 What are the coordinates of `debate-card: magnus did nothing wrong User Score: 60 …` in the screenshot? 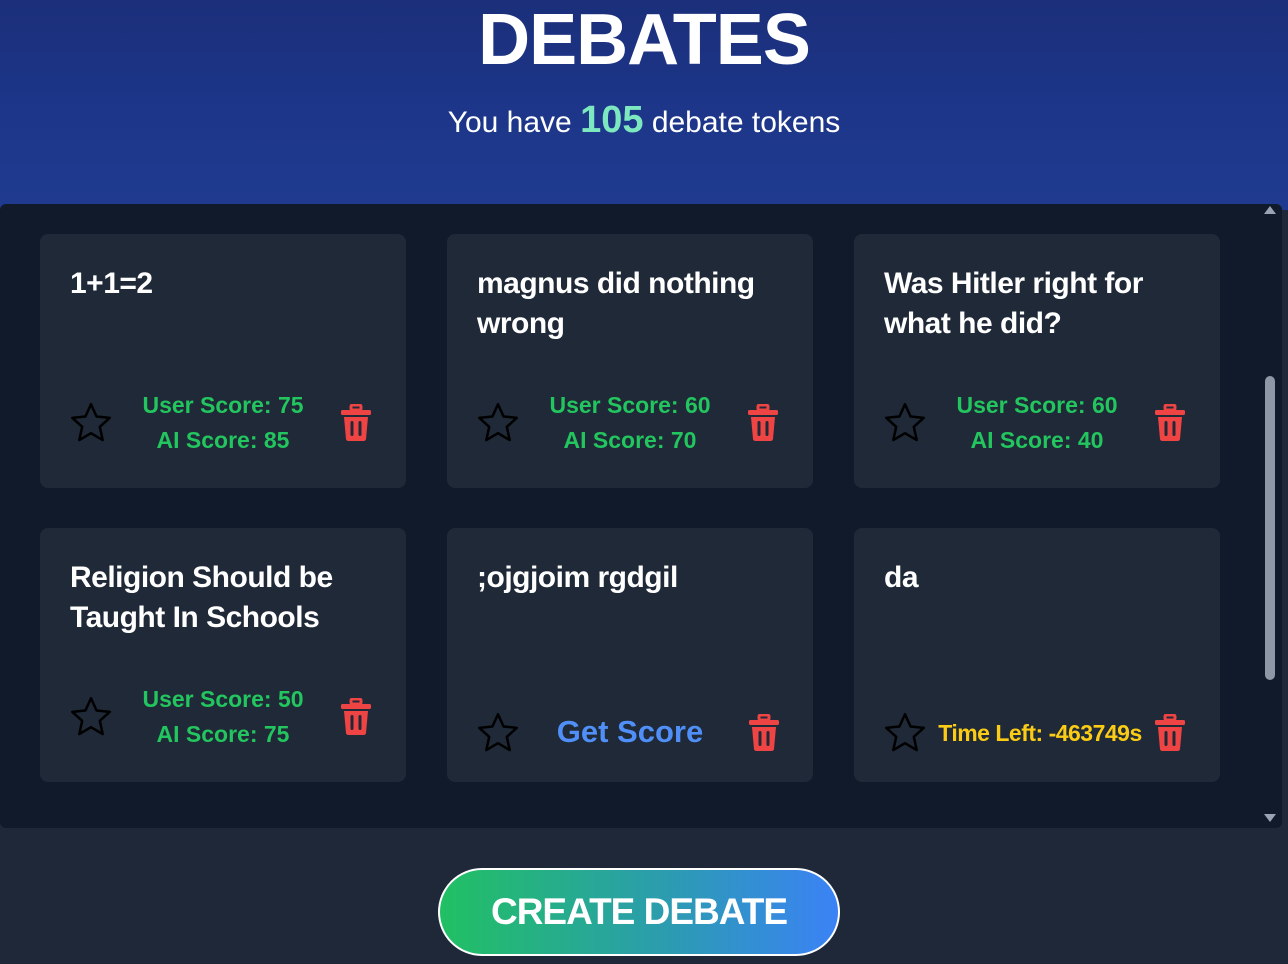 It's located at (630, 361).